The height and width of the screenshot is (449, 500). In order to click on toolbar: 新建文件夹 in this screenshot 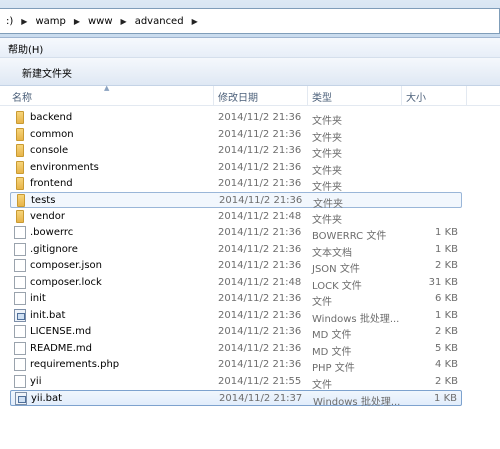, I will do `click(250, 72)`.